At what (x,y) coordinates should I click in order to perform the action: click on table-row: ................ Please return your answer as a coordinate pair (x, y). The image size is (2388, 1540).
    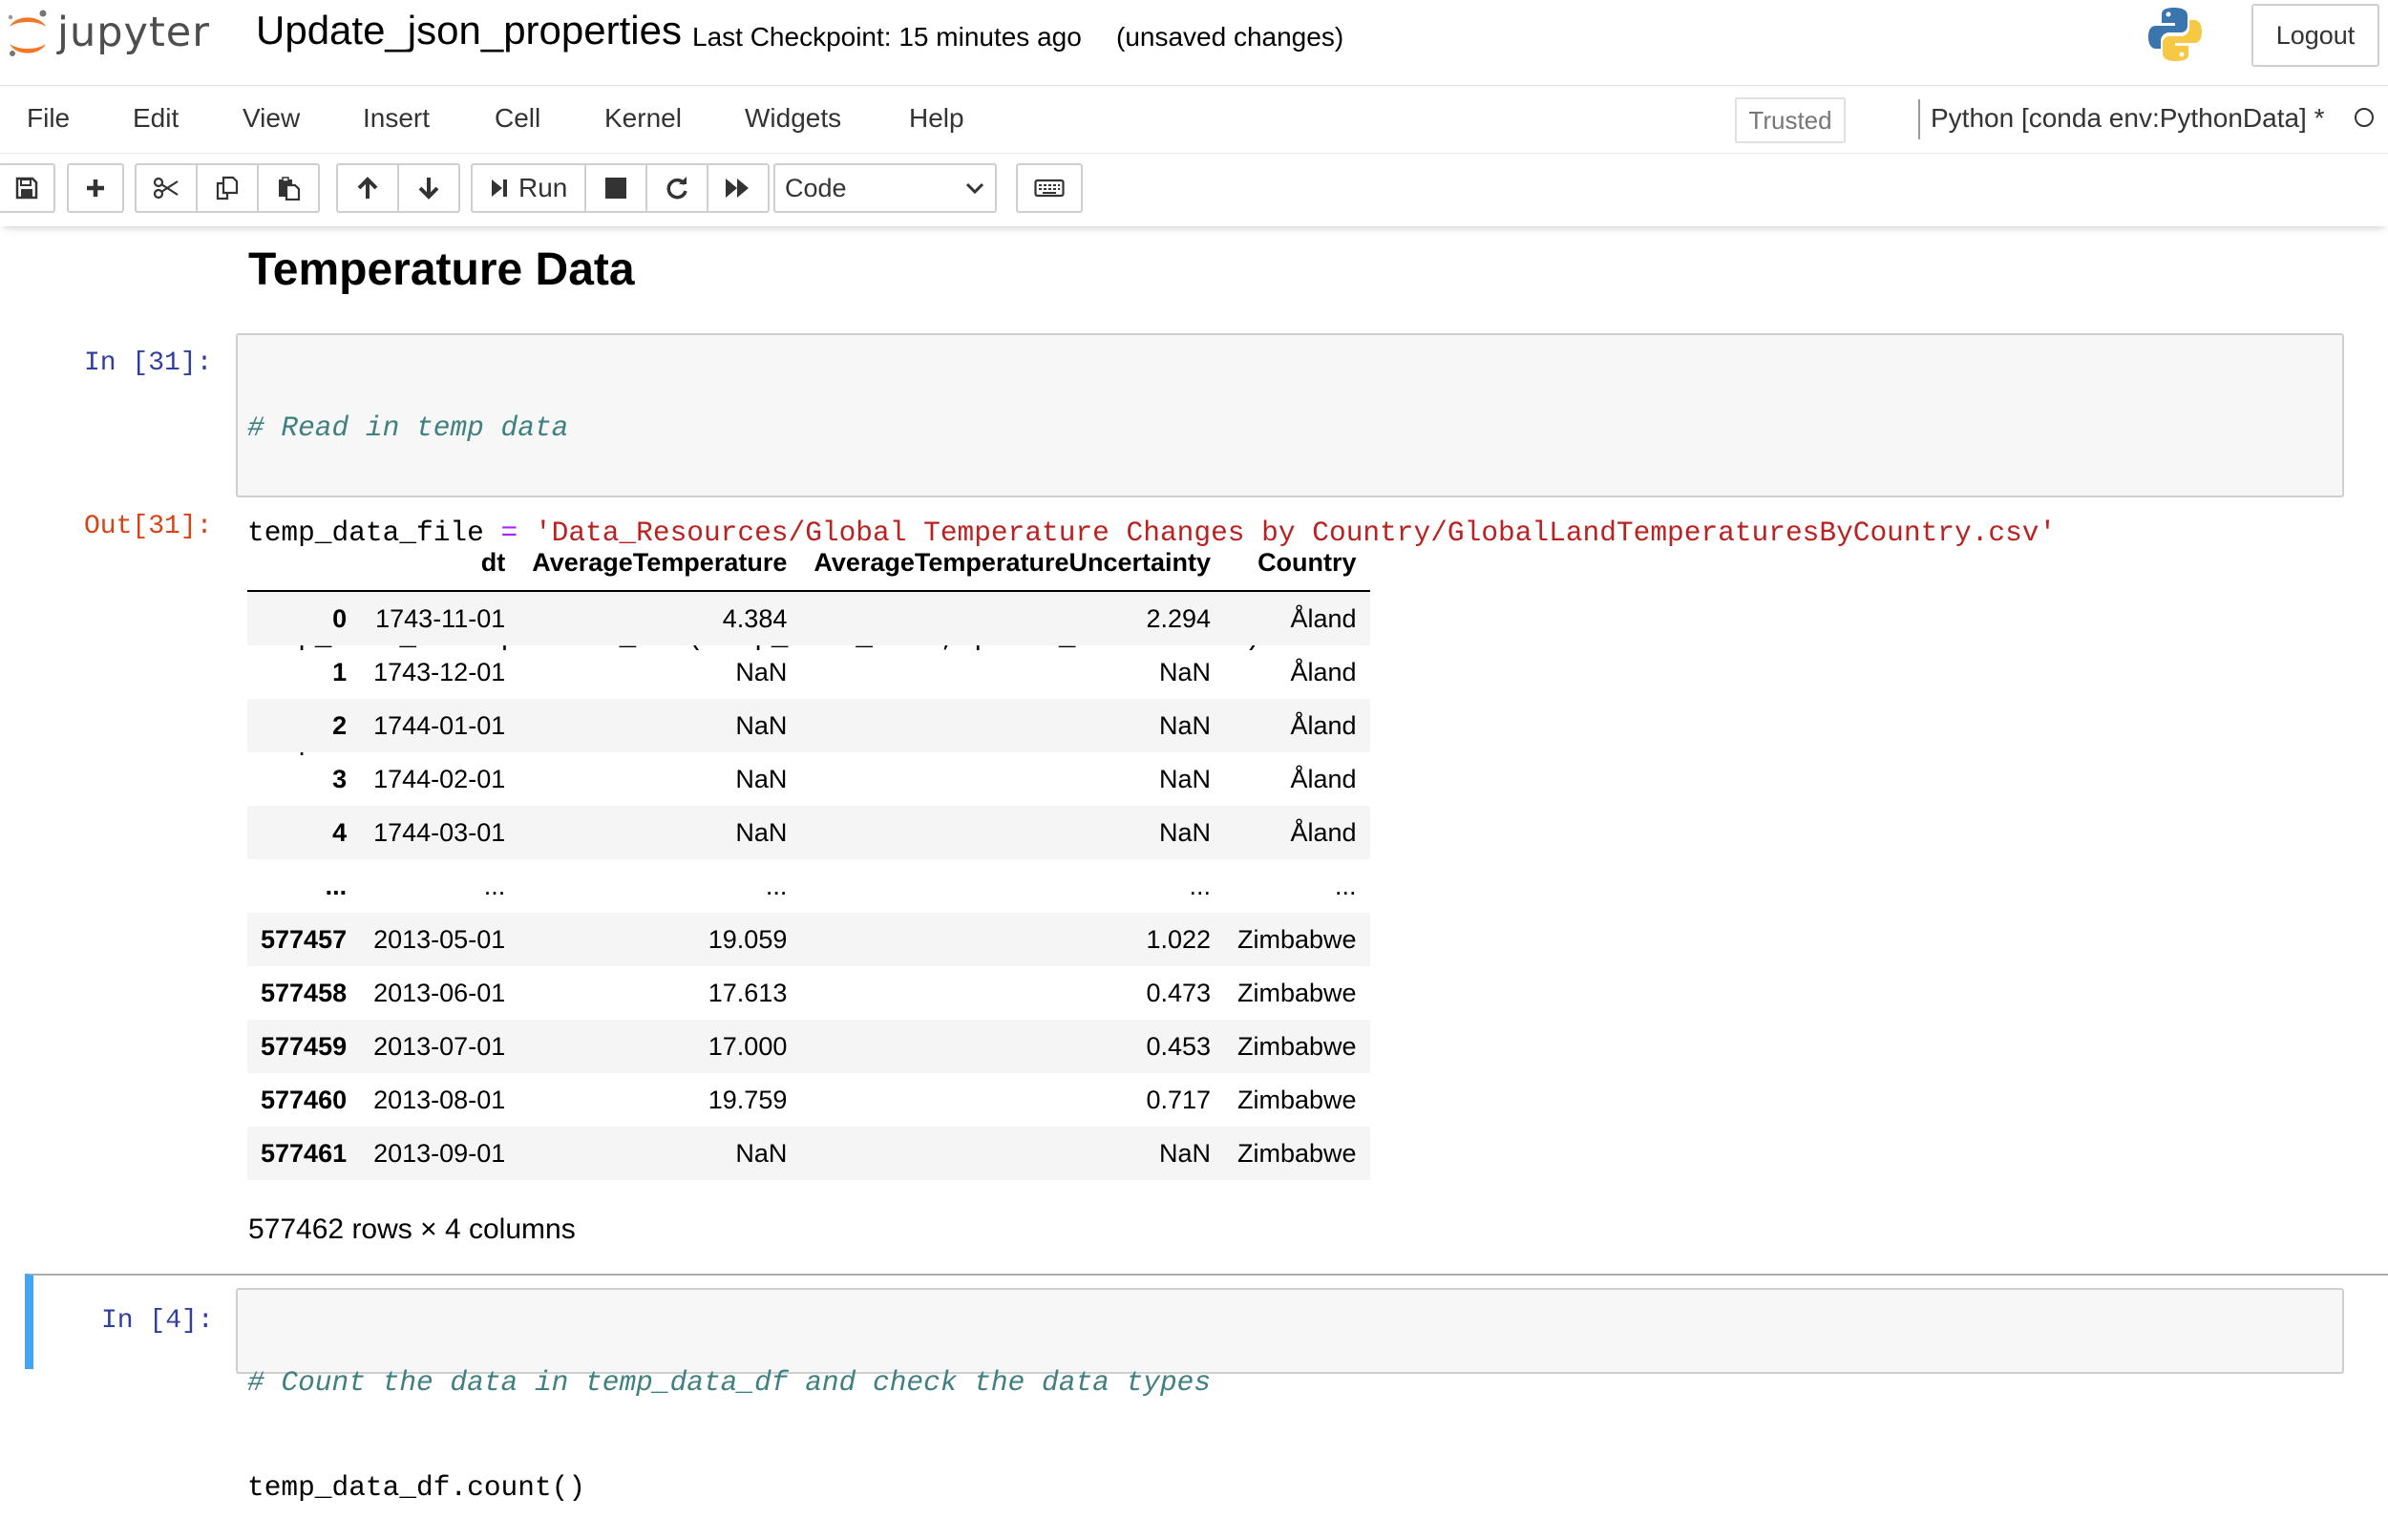
    Looking at the image, I should click on (808, 886).